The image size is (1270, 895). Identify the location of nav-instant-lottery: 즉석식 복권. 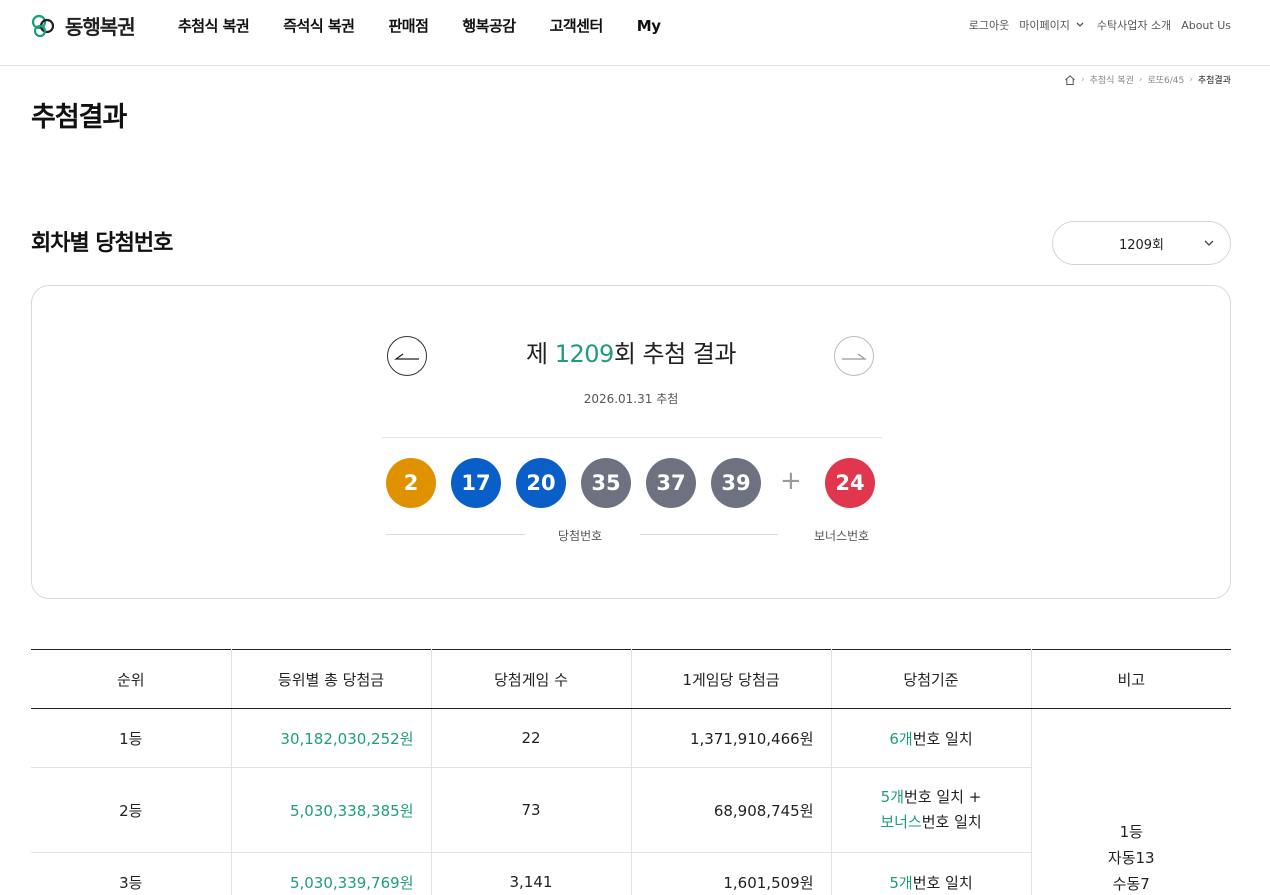
(319, 26).